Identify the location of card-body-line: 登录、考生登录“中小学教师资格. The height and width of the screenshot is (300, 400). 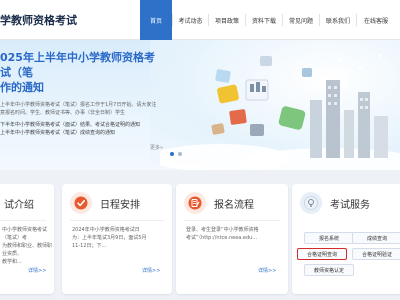
(222, 230).